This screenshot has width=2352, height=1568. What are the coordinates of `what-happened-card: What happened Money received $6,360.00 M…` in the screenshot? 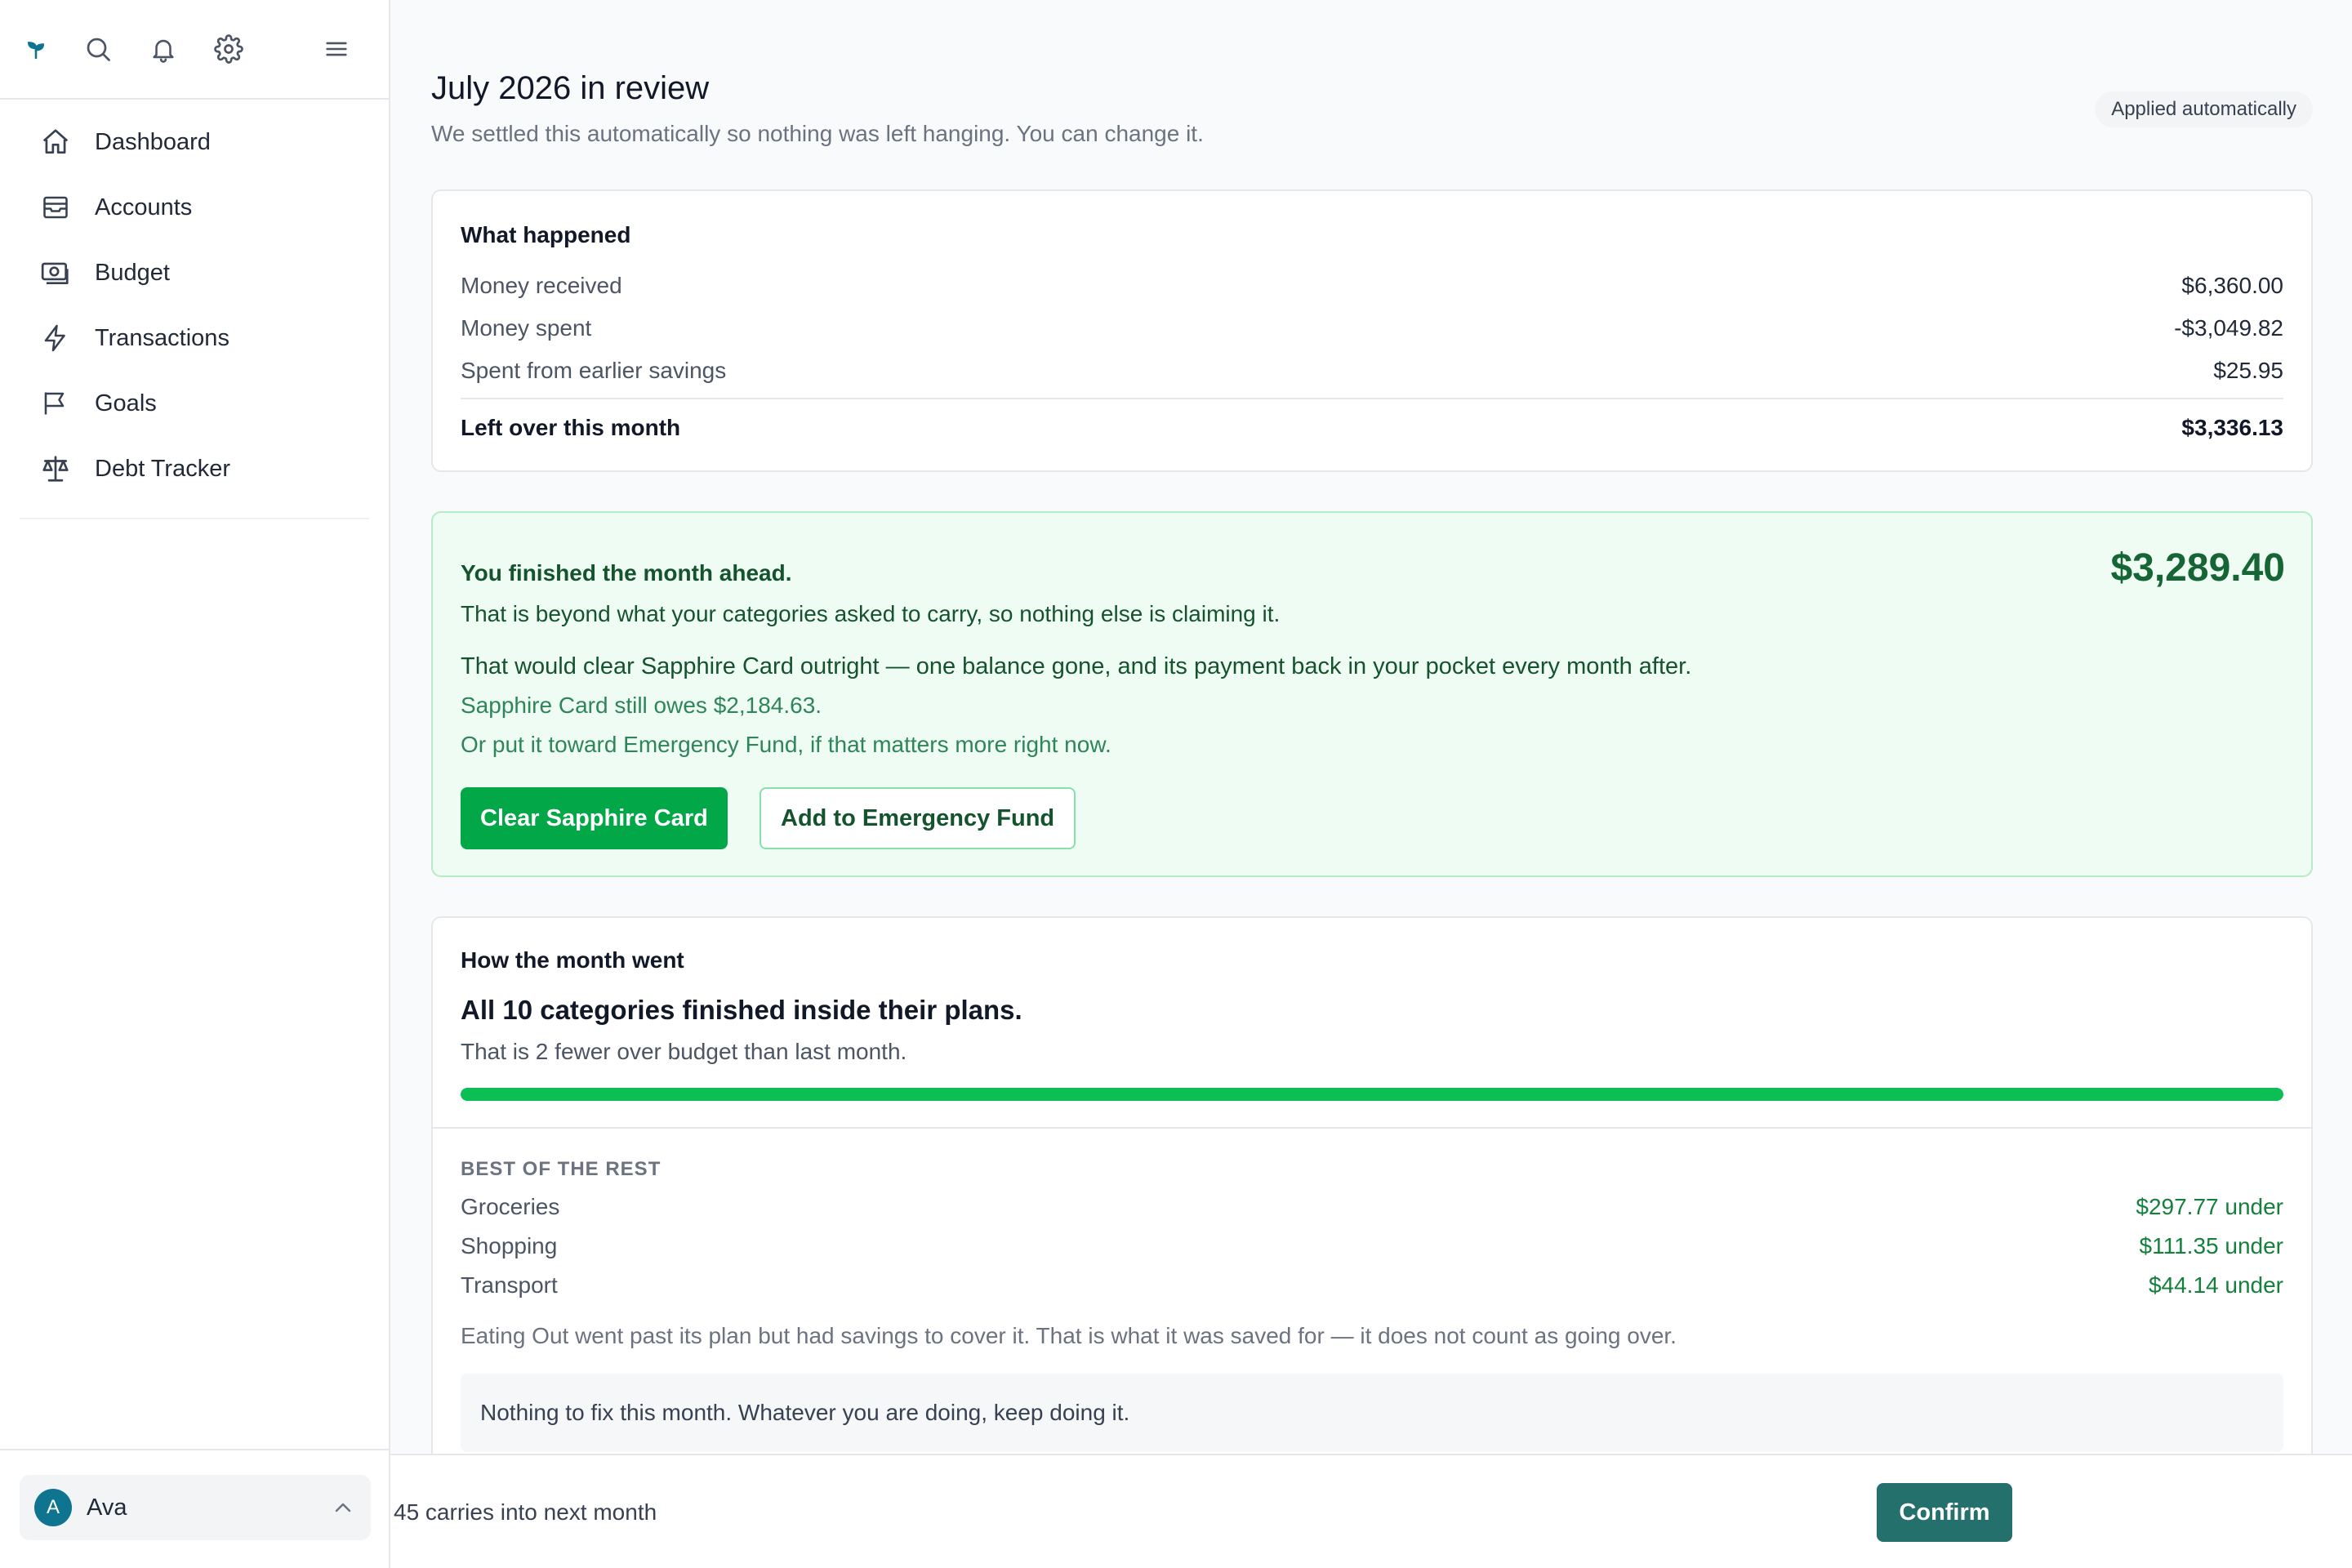 It's located at (1372, 330).